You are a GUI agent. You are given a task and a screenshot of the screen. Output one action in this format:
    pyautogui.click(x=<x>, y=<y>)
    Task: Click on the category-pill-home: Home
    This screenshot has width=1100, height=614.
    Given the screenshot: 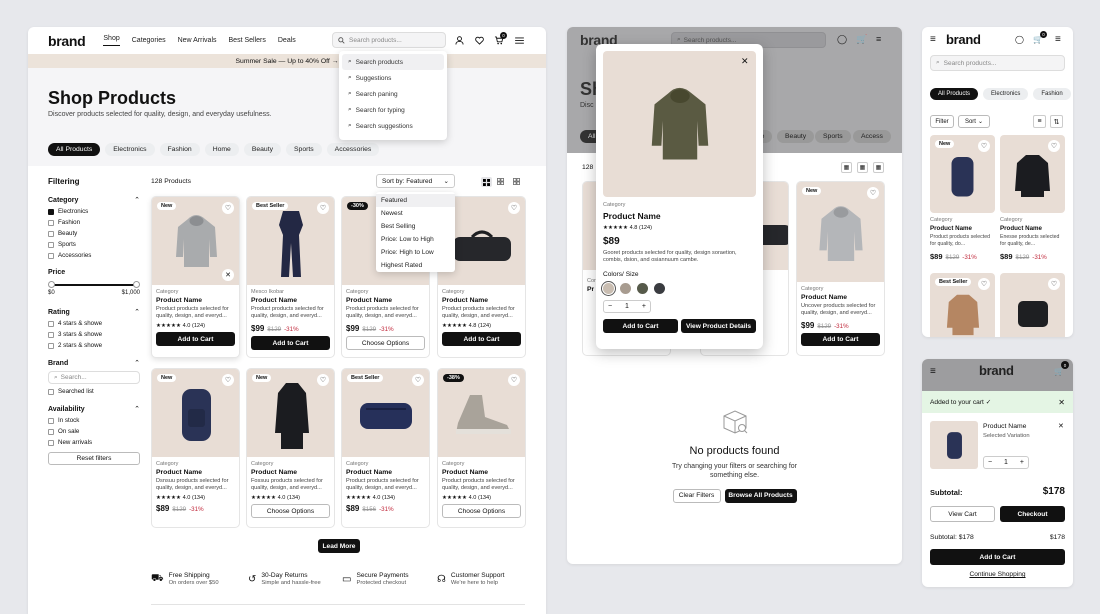 What is the action you would take?
    pyautogui.click(x=221, y=149)
    